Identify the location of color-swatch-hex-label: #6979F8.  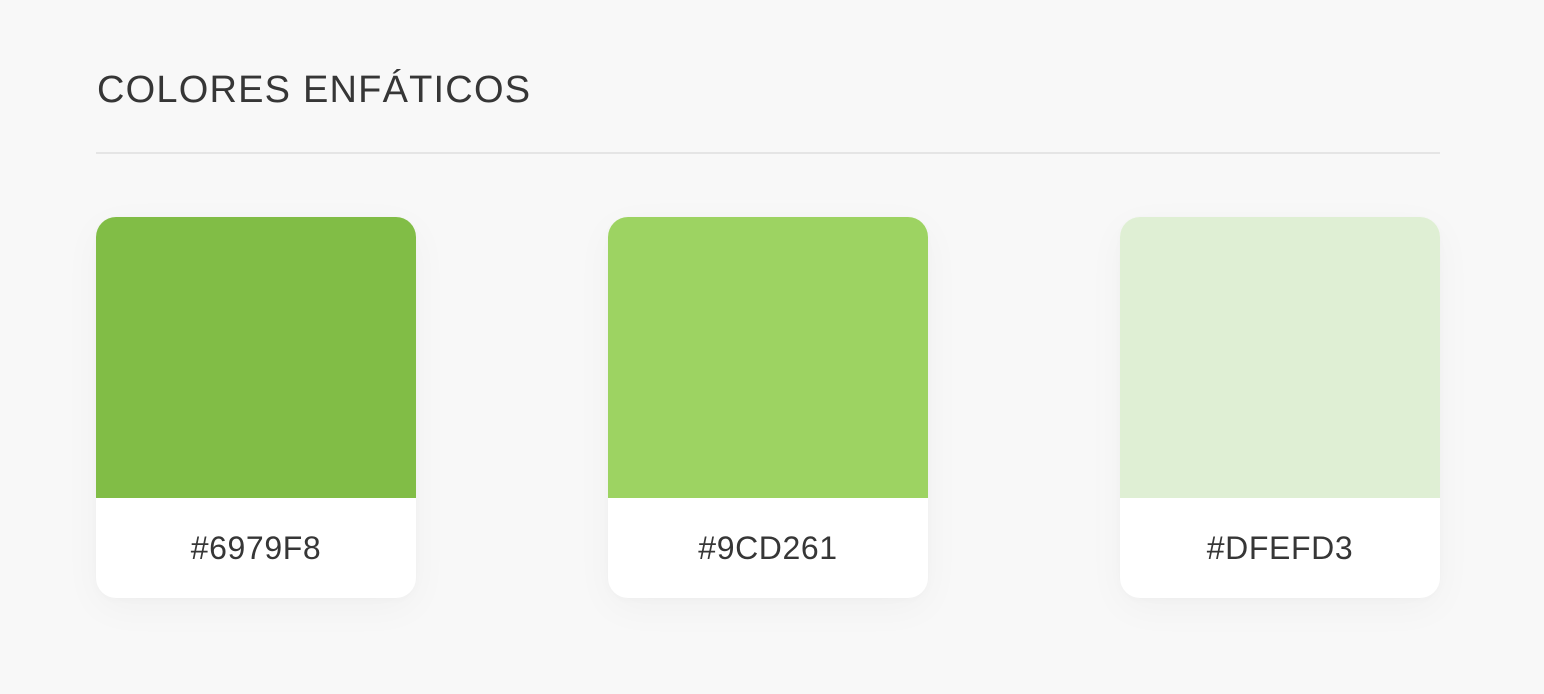
(256, 547).